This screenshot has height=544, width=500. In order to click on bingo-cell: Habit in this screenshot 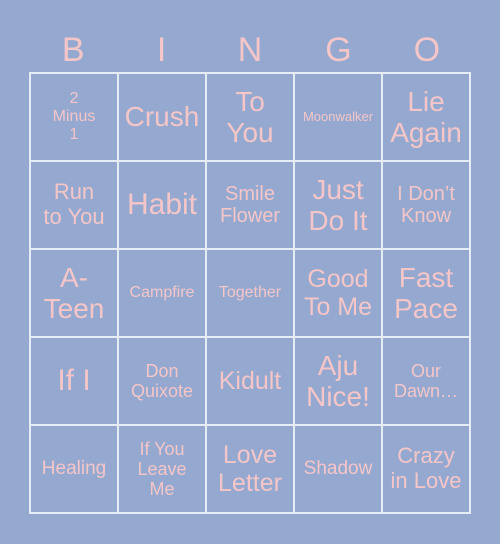, I will do `click(162, 205)`.